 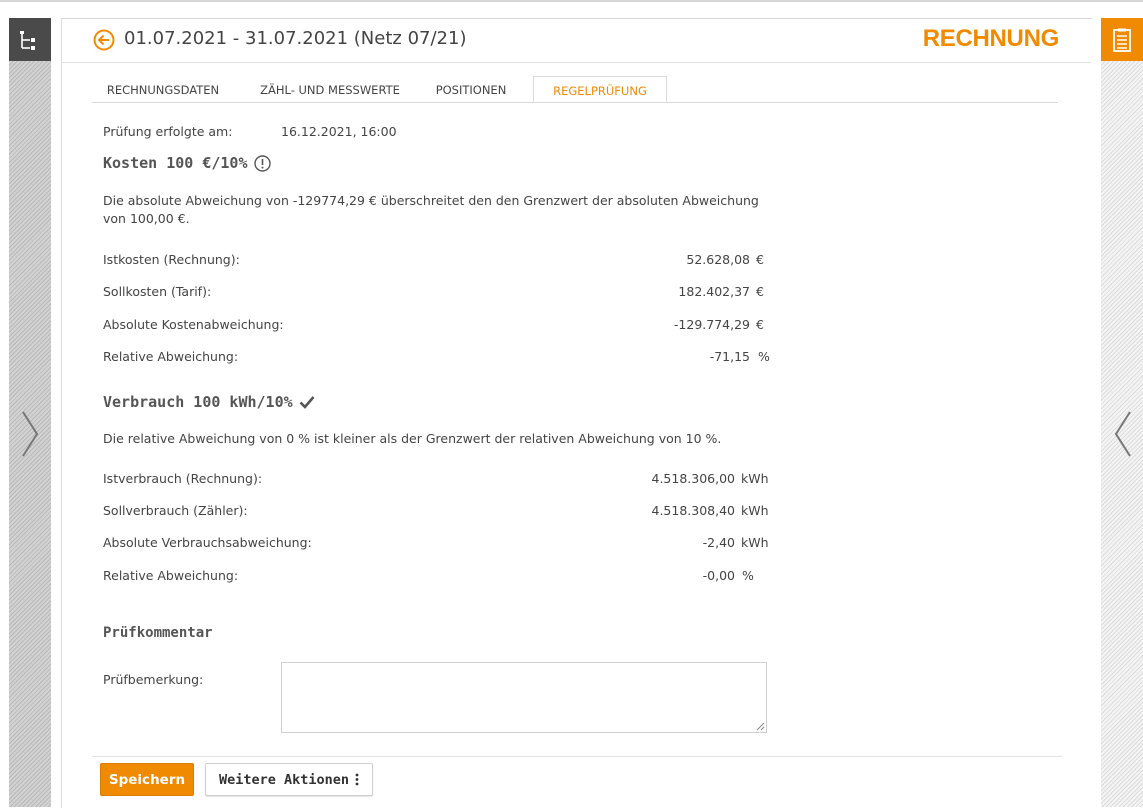 What do you see at coordinates (600, 89) in the screenshot?
I see `tab-regelpruefung: REGELPRÜFUNG` at bounding box center [600, 89].